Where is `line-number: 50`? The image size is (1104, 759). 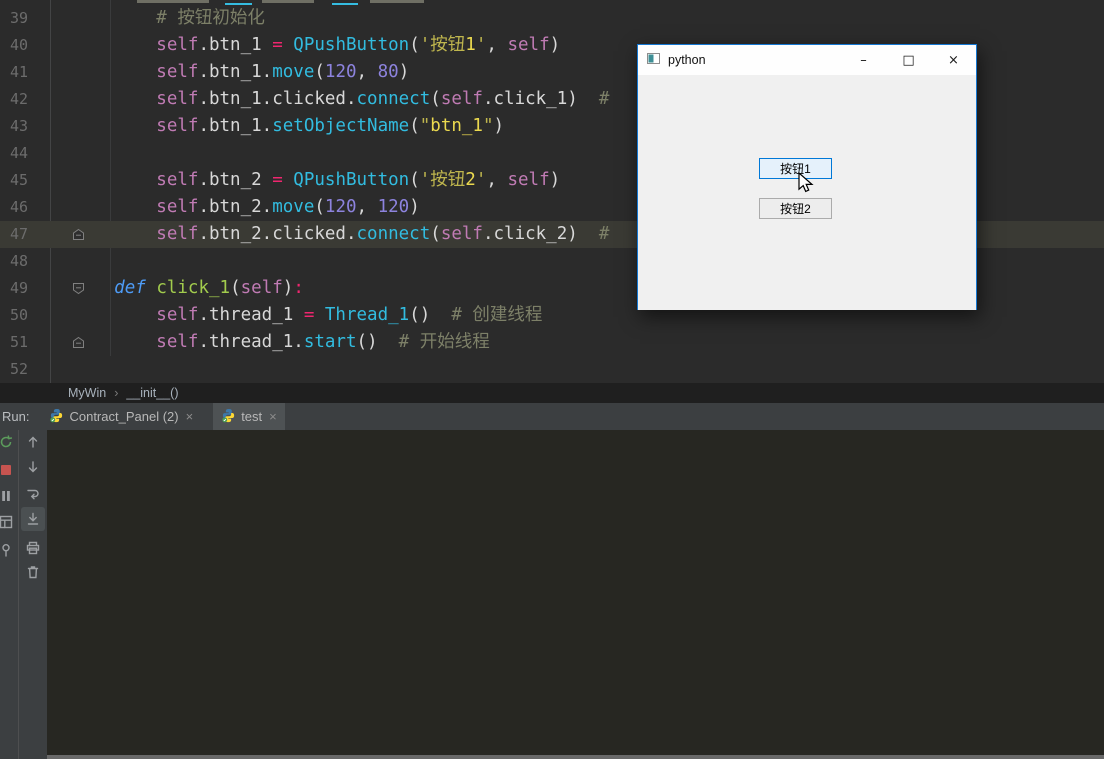
line-number: 50 is located at coordinates (14, 315).